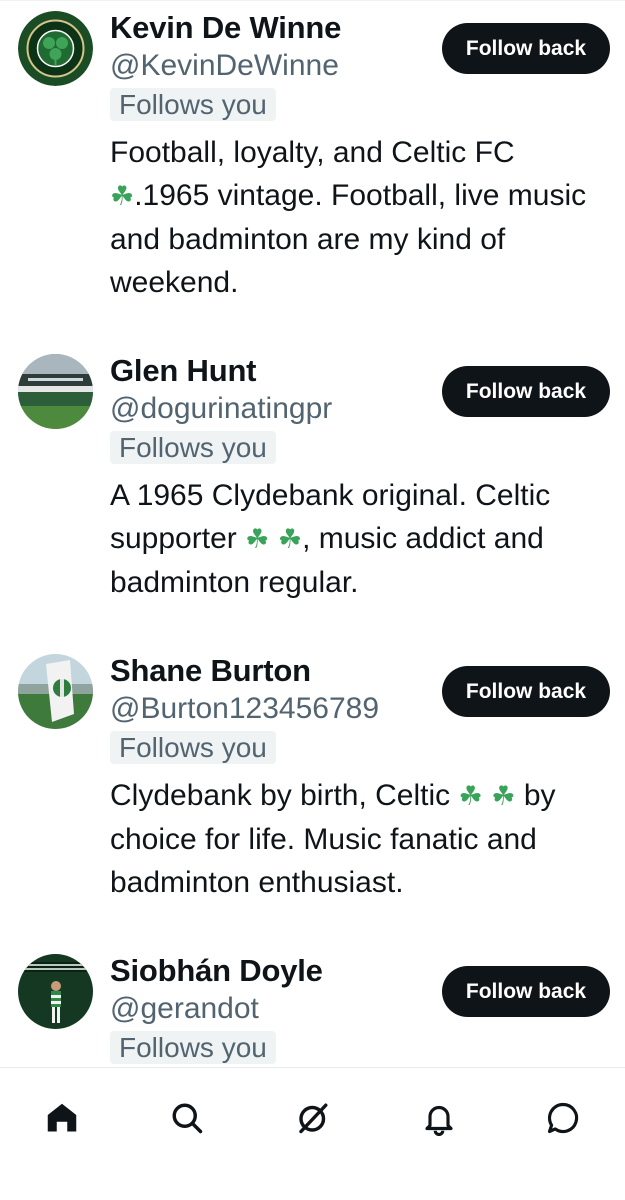 The width and height of the screenshot is (625, 1200). I want to click on shamrock-emoji: ☘, so click(122, 196).